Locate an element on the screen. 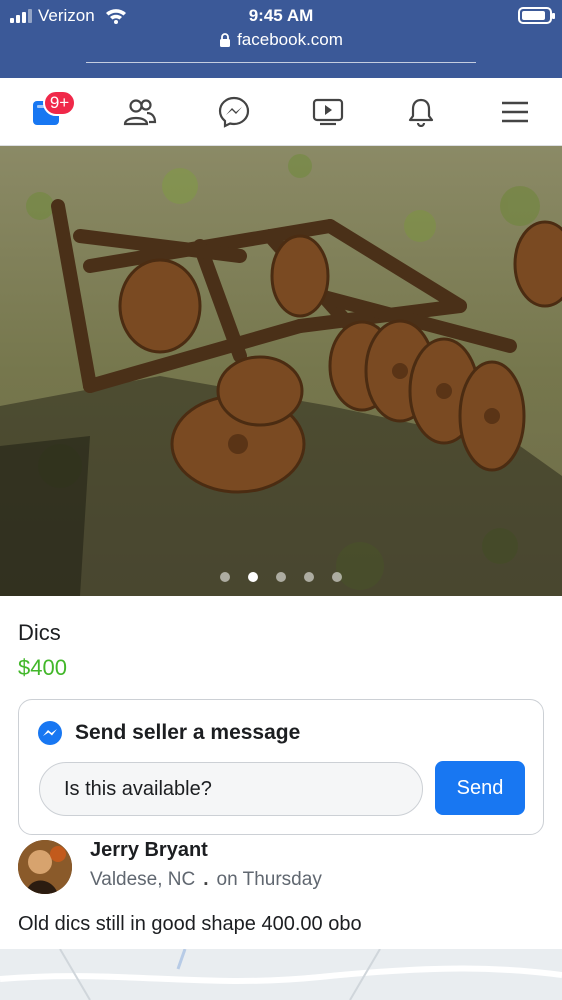 The width and height of the screenshot is (562, 1000). friends-icon is located at coordinates (140, 111).